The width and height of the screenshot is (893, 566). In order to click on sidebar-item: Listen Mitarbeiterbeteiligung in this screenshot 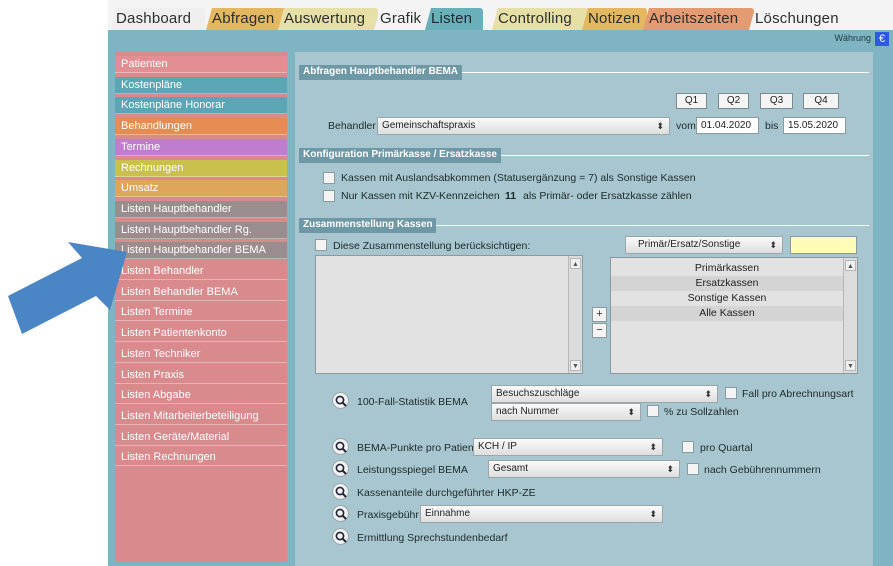, I will do `click(201, 416)`.